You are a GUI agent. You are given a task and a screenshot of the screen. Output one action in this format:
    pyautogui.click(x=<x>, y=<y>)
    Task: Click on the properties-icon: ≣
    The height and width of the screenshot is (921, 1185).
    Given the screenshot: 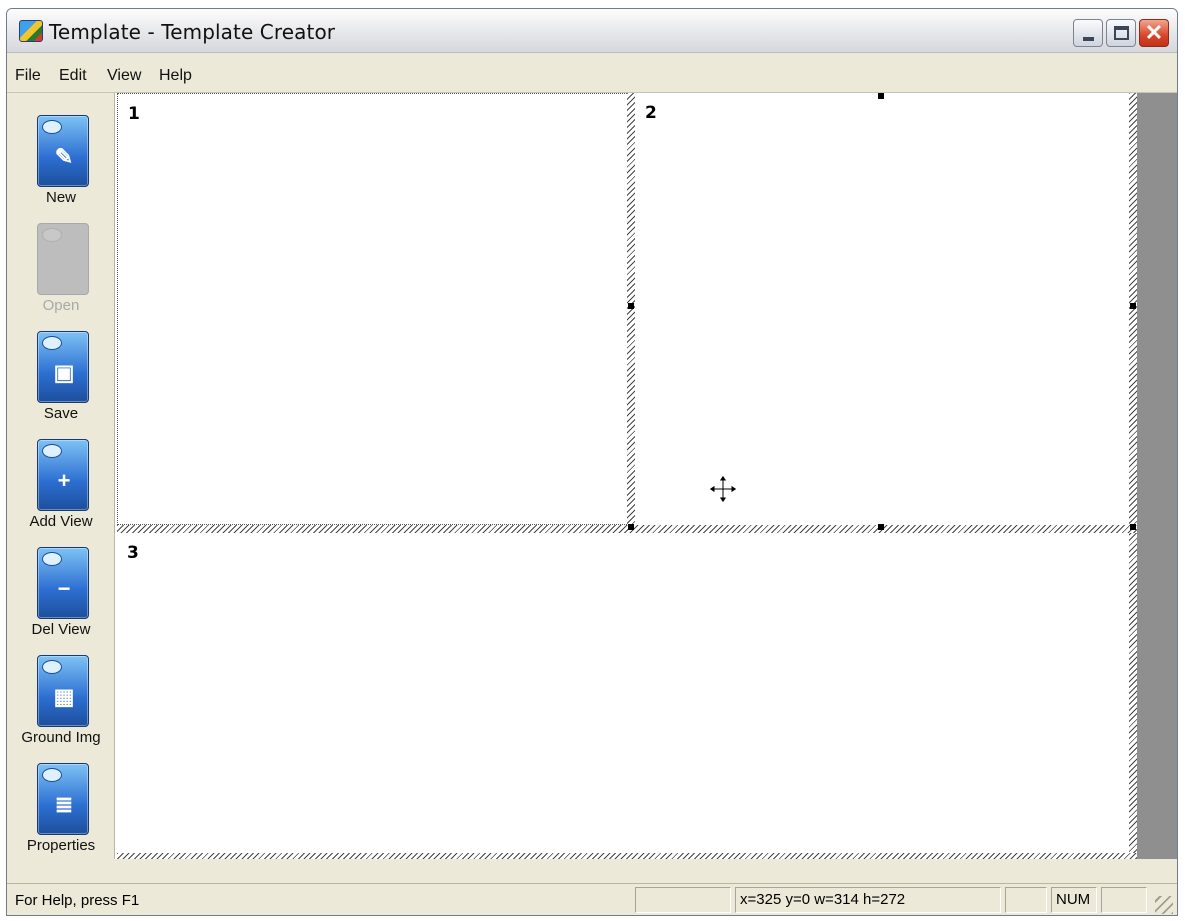 What is the action you would take?
    pyautogui.click(x=63, y=799)
    